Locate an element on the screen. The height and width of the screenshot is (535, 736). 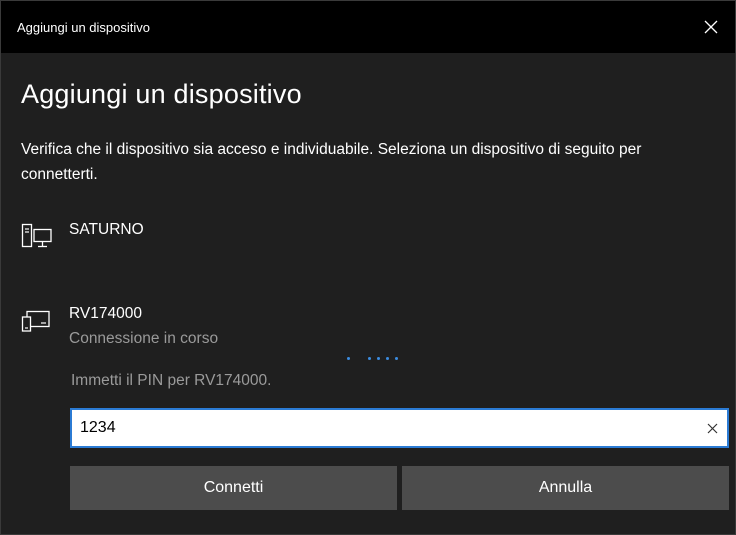
pin-field is located at coordinates (399, 428).